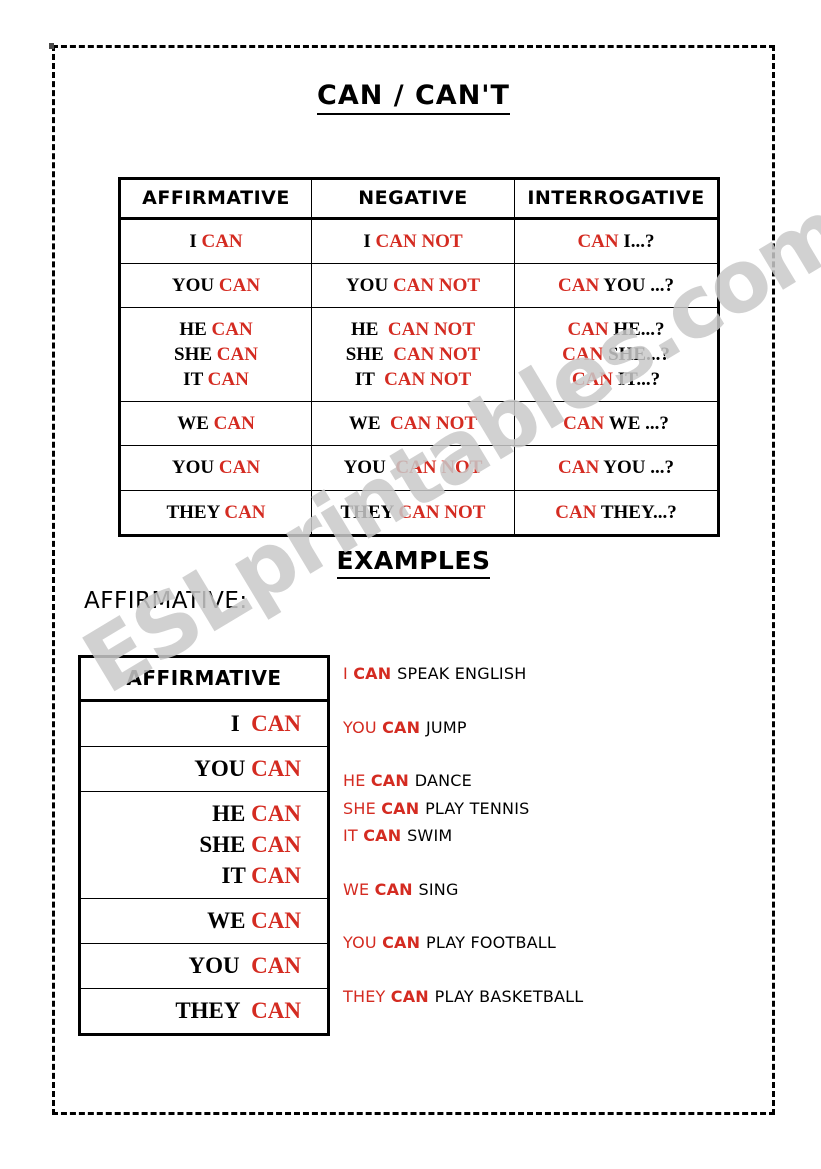  What do you see at coordinates (446, 727) in the screenshot?
I see `example-verb-phrase: JUMP` at bounding box center [446, 727].